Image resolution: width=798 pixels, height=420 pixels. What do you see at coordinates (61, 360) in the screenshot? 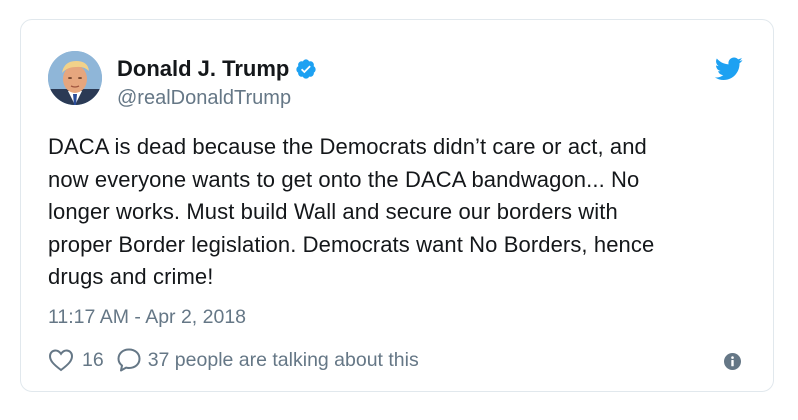
I see `heart-icon` at bounding box center [61, 360].